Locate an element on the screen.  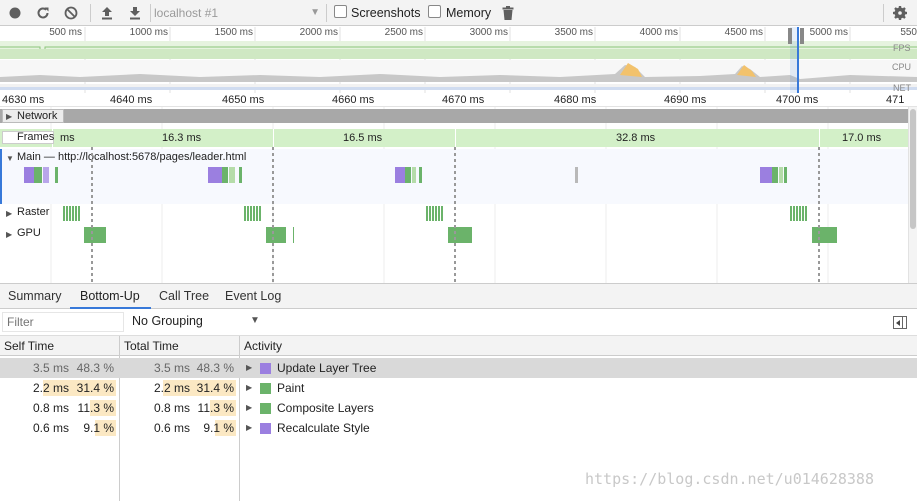
trash-icon is located at coordinates (508, 13).